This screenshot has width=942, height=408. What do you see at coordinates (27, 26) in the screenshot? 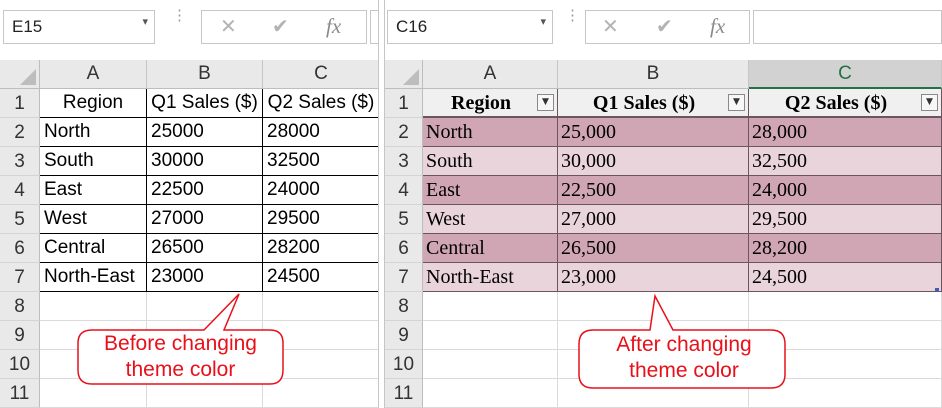
I see `name-box-value: E15` at bounding box center [27, 26].